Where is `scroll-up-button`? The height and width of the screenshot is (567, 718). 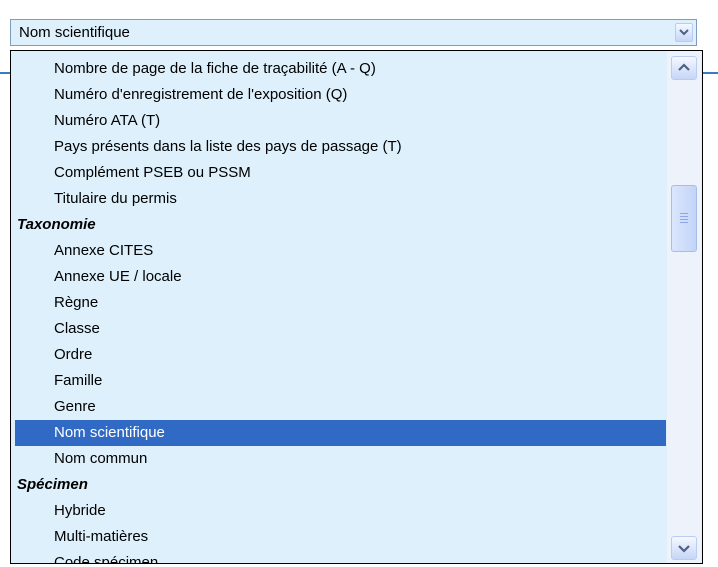 scroll-up-button is located at coordinates (684, 68).